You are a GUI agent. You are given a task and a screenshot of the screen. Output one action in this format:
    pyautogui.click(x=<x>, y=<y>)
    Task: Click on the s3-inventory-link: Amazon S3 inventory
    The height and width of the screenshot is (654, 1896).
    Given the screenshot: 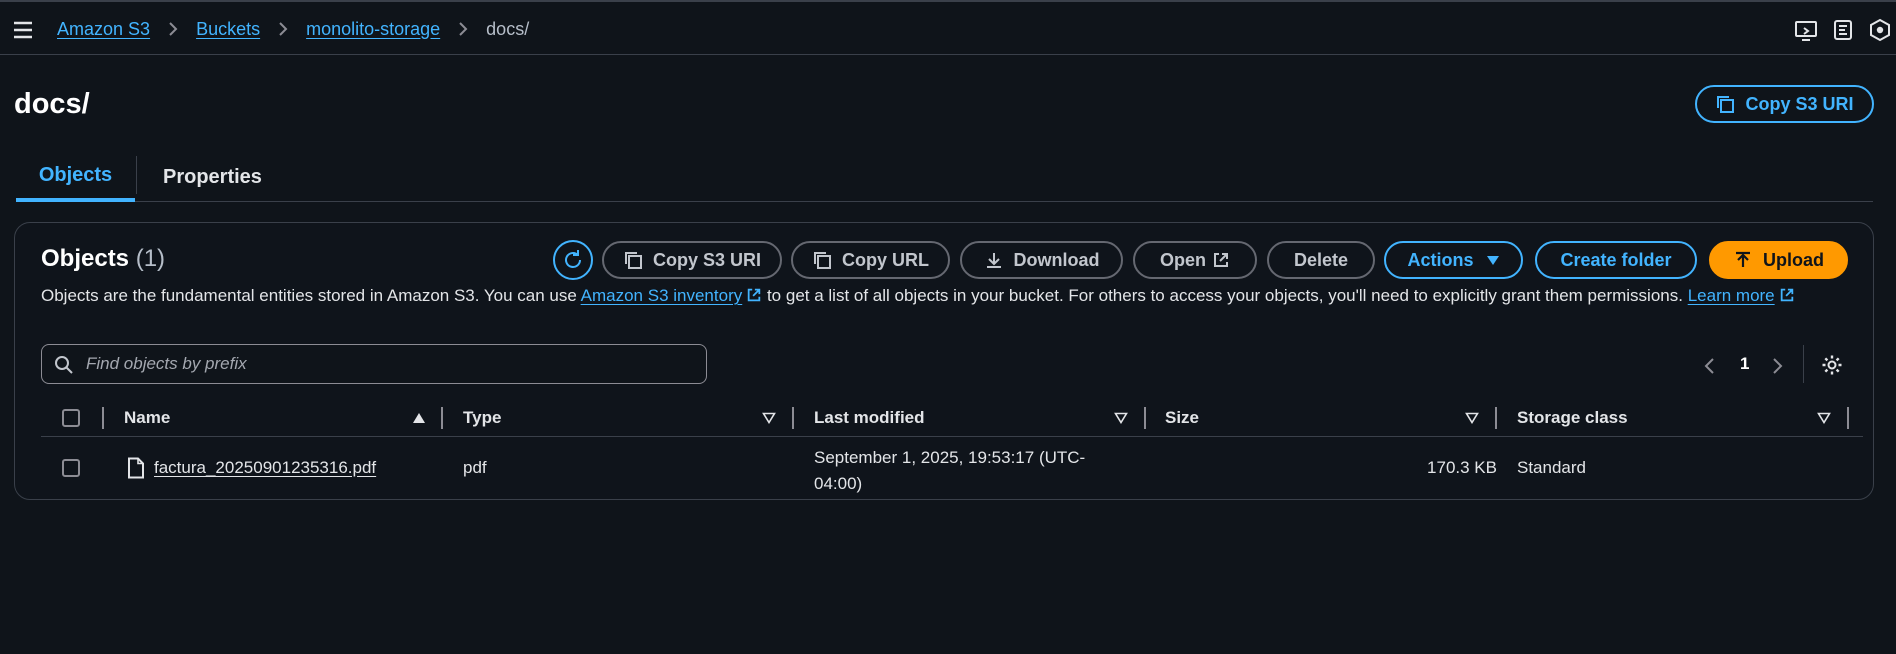 What is the action you would take?
    pyautogui.click(x=662, y=295)
    